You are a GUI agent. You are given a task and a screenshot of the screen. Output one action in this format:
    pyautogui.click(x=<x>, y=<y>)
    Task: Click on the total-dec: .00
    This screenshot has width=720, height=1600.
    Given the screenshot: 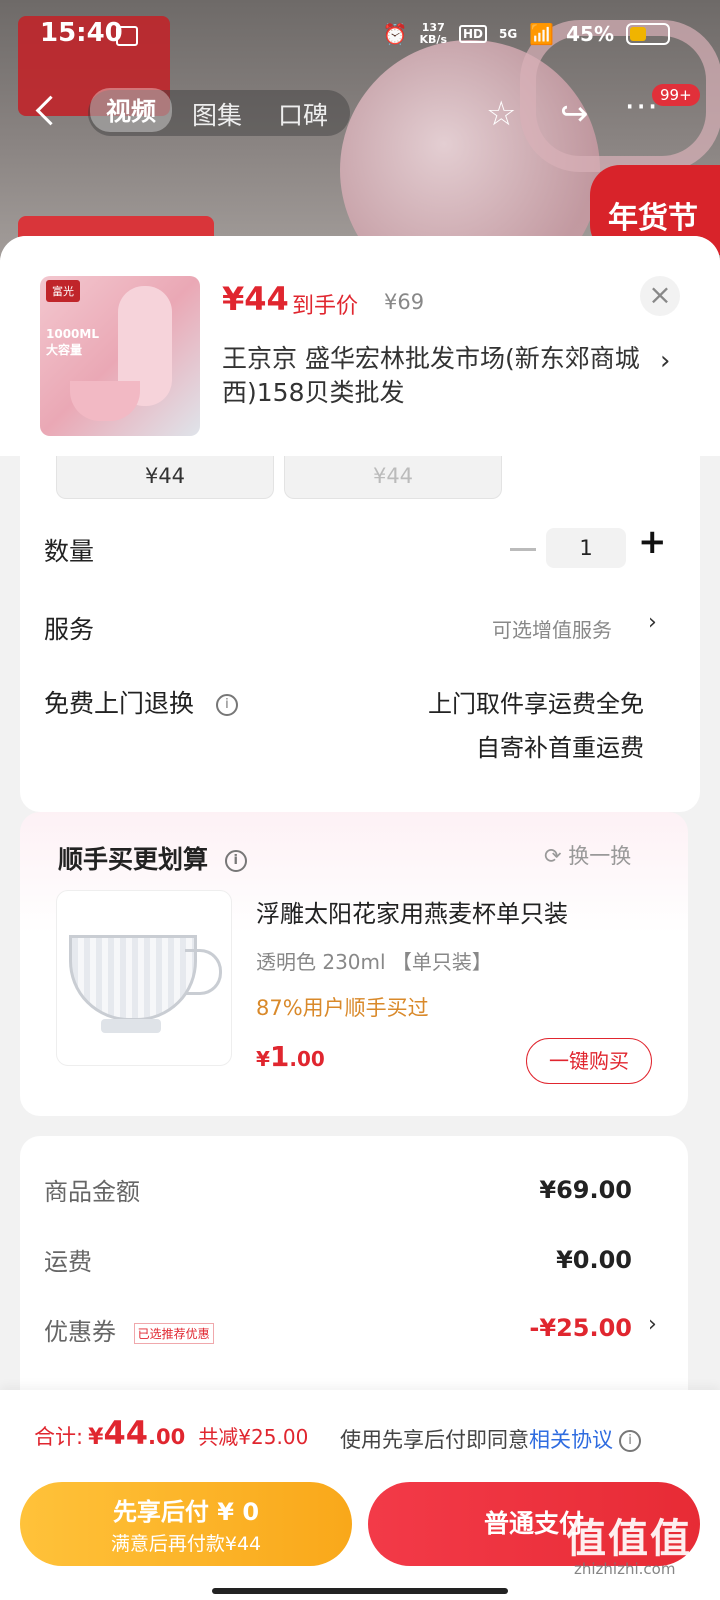 What is the action you would take?
    pyautogui.click(x=167, y=1437)
    